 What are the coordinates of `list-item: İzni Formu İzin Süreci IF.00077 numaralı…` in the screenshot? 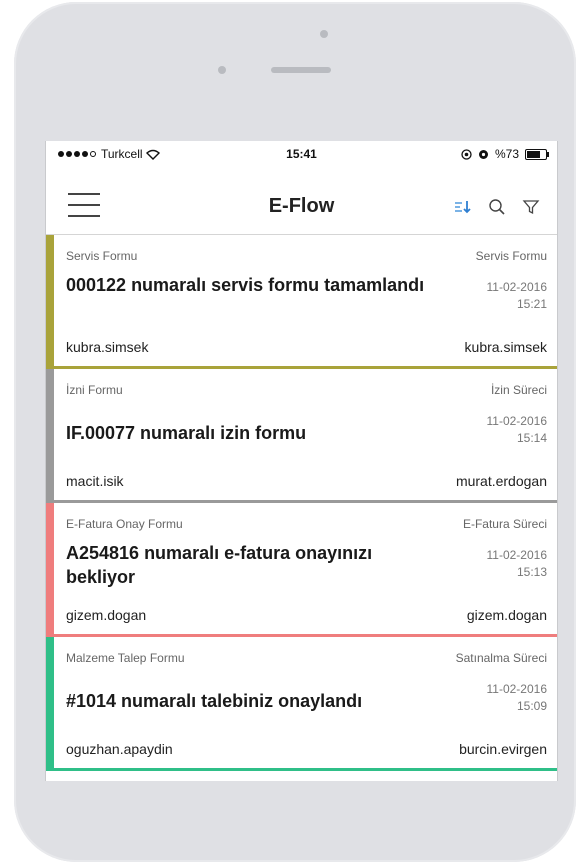 It's located at (301, 436).